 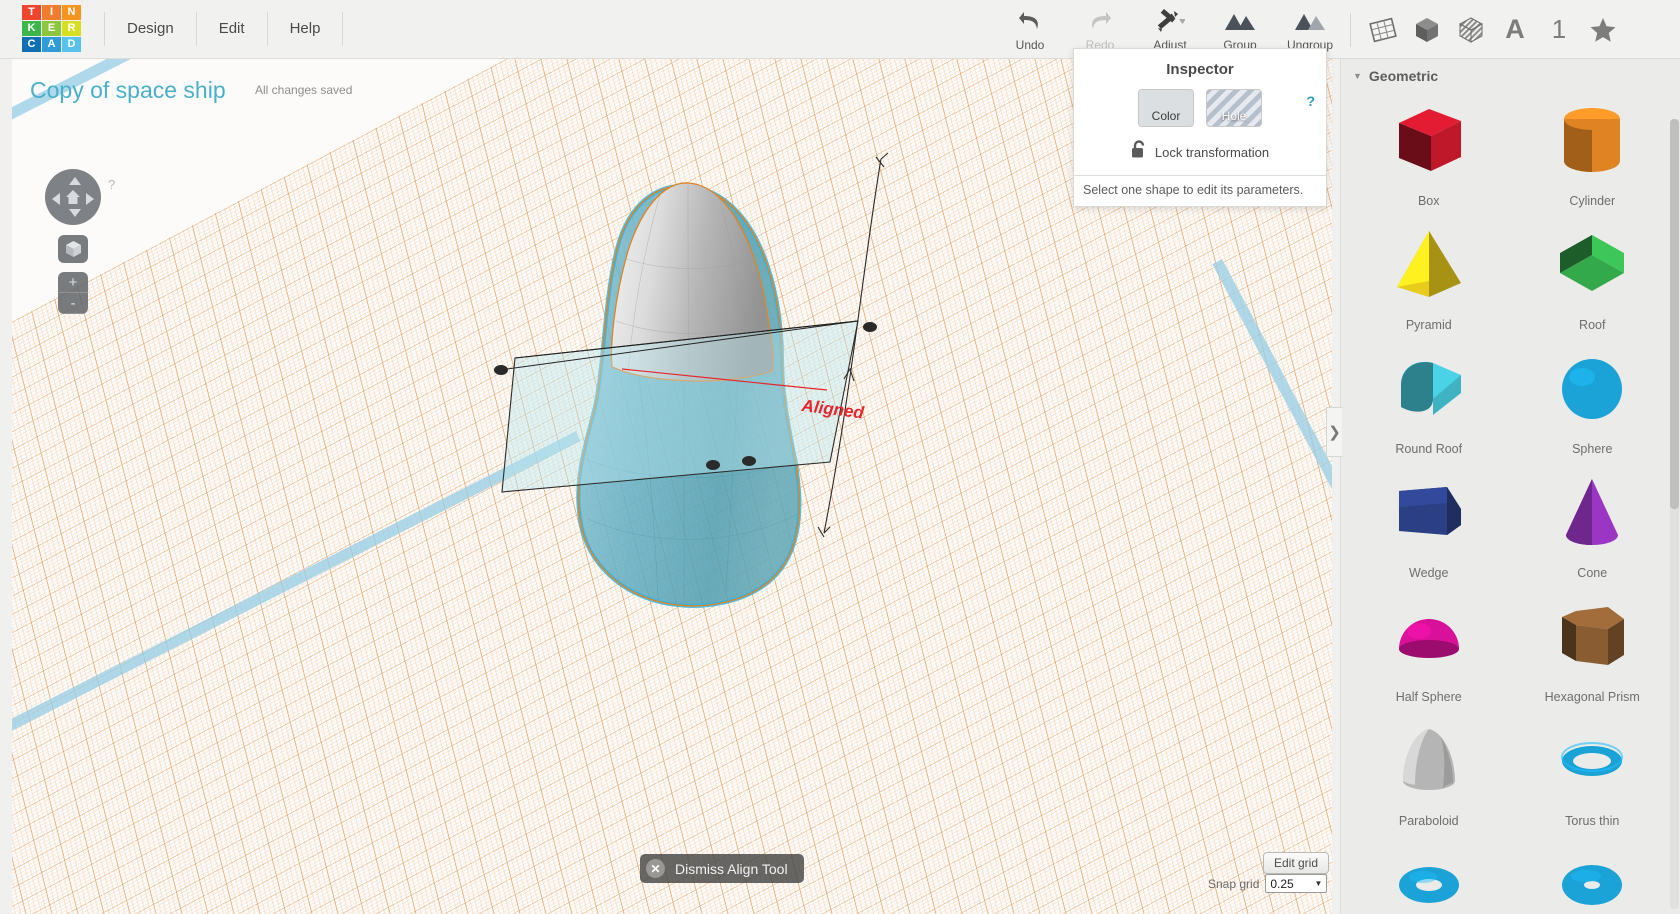 What do you see at coordinates (1234, 108) in the screenshot?
I see `hole-button: Hole` at bounding box center [1234, 108].